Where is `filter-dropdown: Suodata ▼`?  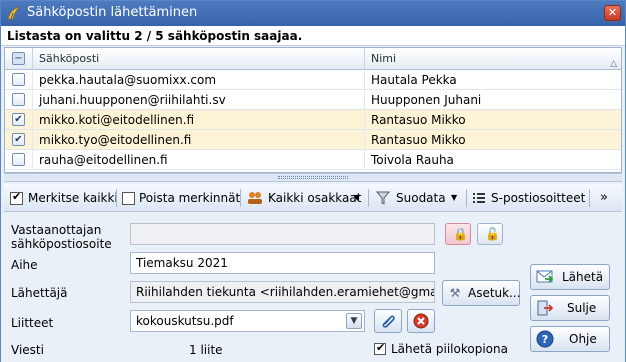
filter-dropdown: Suodata ▼ is located at coordinates (418, 198).